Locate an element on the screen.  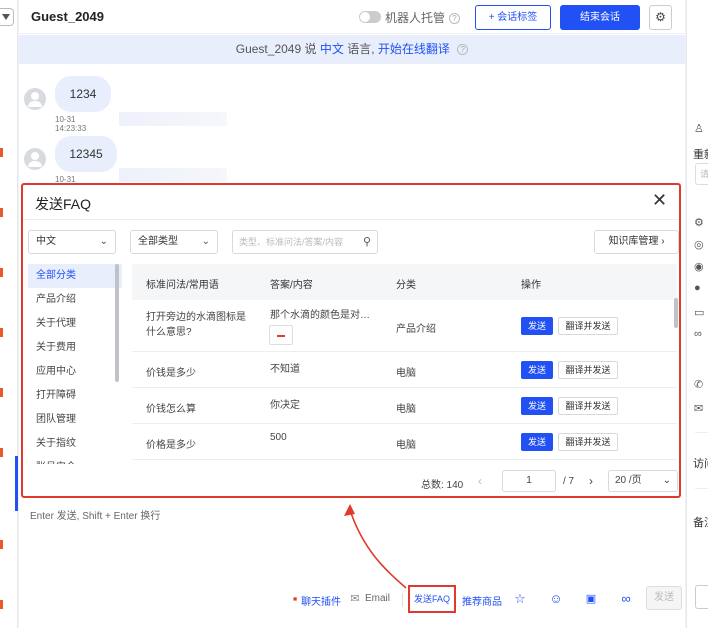
filter-icon is located at coordinates (7, 17).